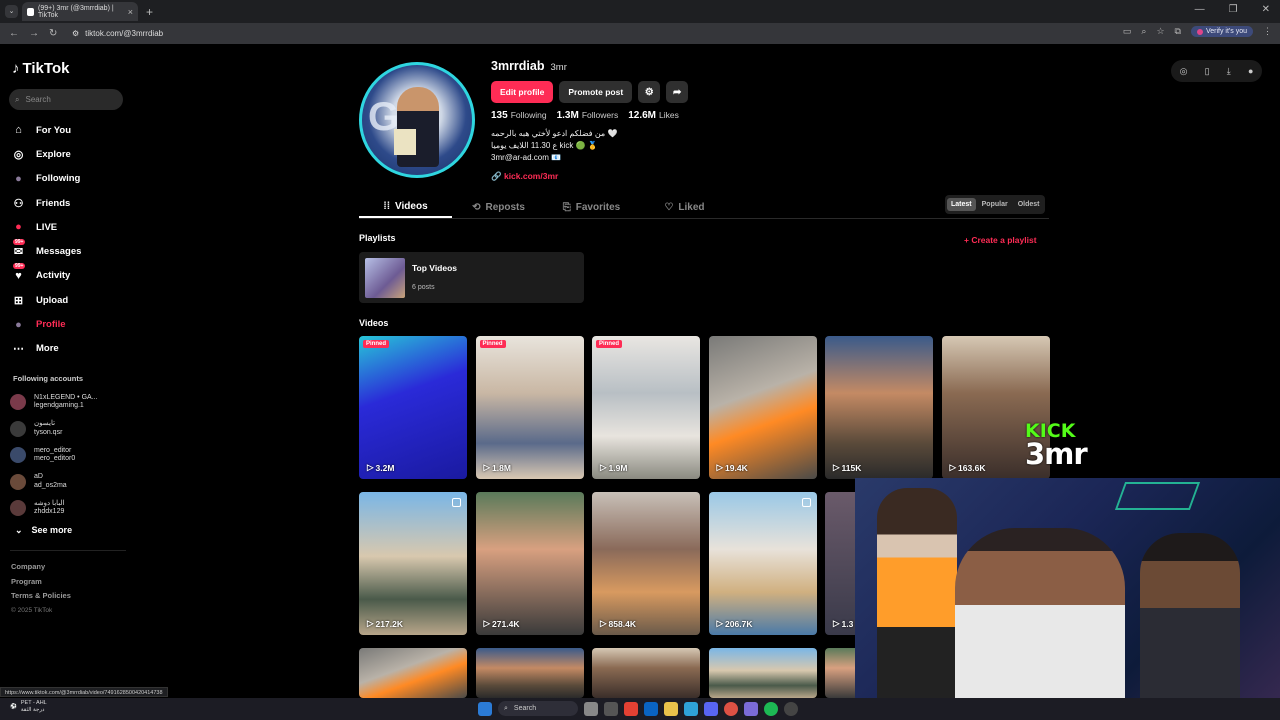 Image resolution: width=1280 pixels, height=720 pixels. What do you see at coordinates (41, 596) in the screenshot?
I see `footer-link-terms: Terms & Policies` at bounding box center [41, 596].